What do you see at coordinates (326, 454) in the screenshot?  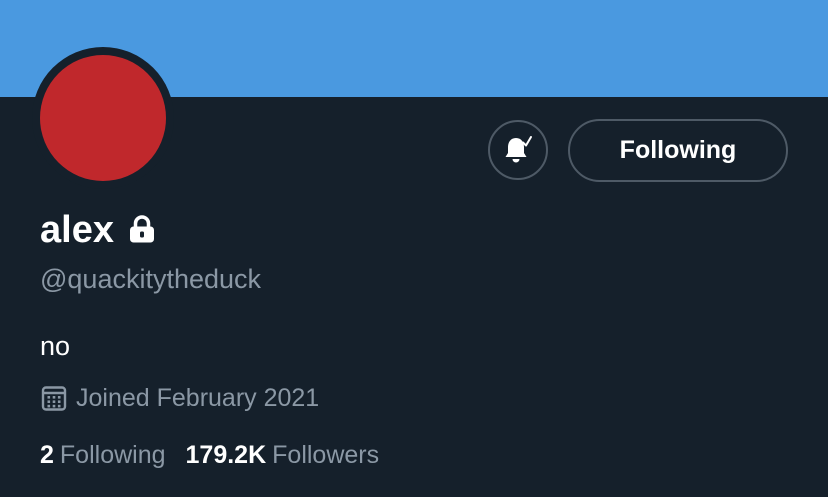 I see `followers-label: Followers` at bounding box center [326, 454].